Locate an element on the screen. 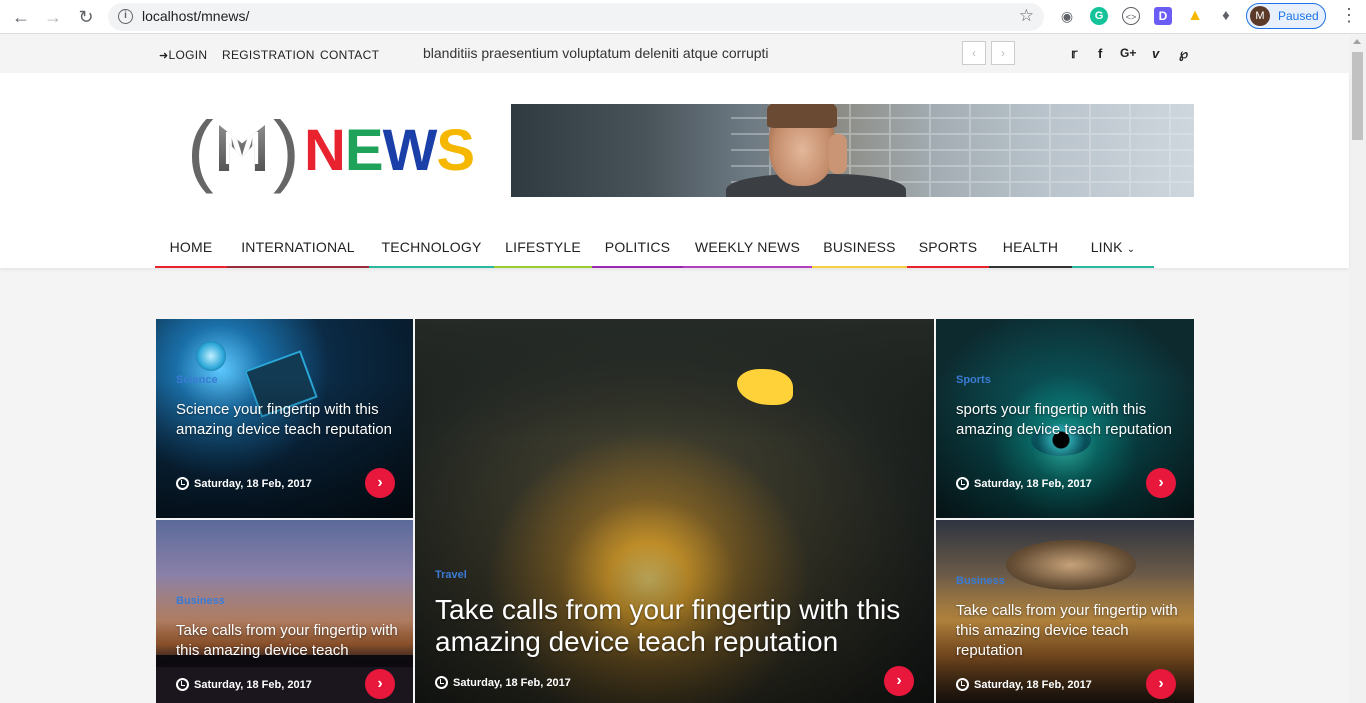 Image resolution: width=1366 pixels, height=703 pixels. scroll-up-arrow-icon is located at coordinates (1357, 41).